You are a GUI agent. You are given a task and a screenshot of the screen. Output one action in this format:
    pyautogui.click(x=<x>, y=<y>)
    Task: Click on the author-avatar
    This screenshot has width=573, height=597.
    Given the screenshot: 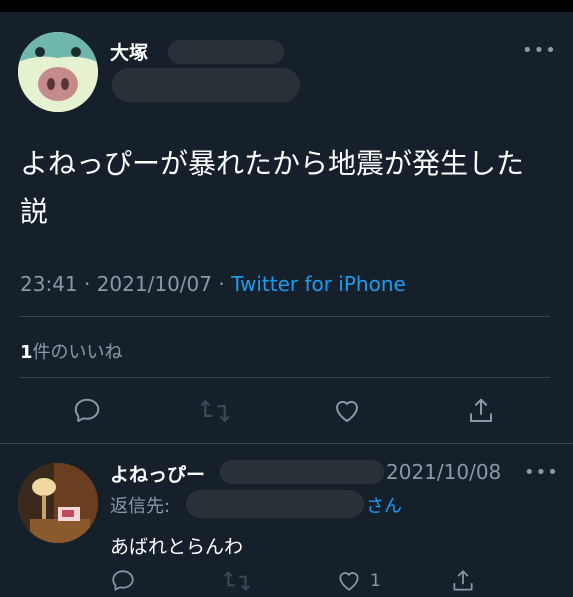 What is the action you would take?
    pyautogui.click(x=58, y=72)
    